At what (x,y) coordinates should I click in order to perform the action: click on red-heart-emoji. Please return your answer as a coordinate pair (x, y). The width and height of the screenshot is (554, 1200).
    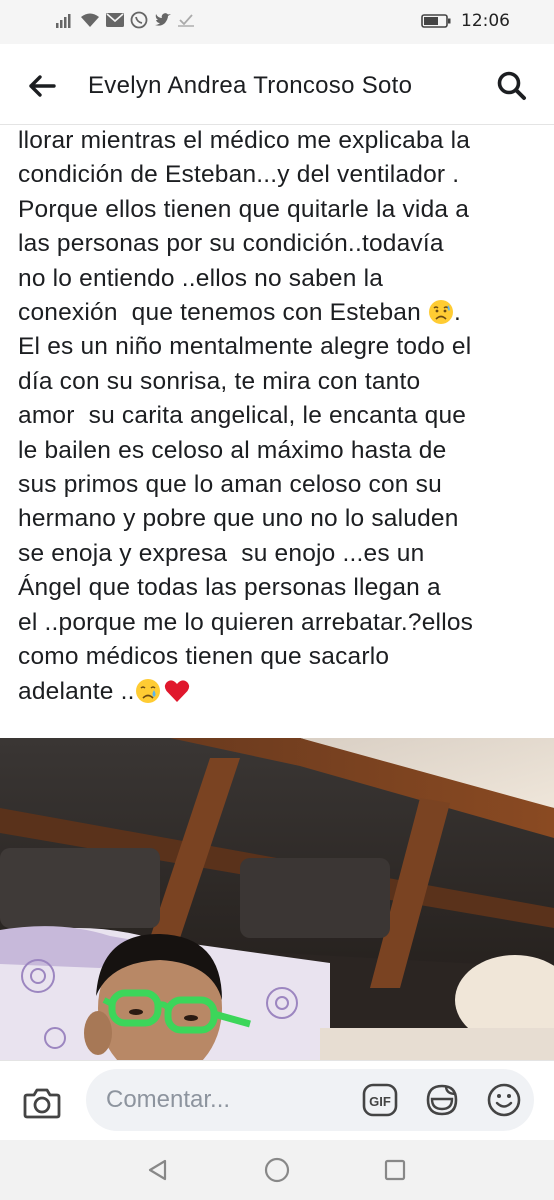
    Looking at the image, I should click on (176, 690).